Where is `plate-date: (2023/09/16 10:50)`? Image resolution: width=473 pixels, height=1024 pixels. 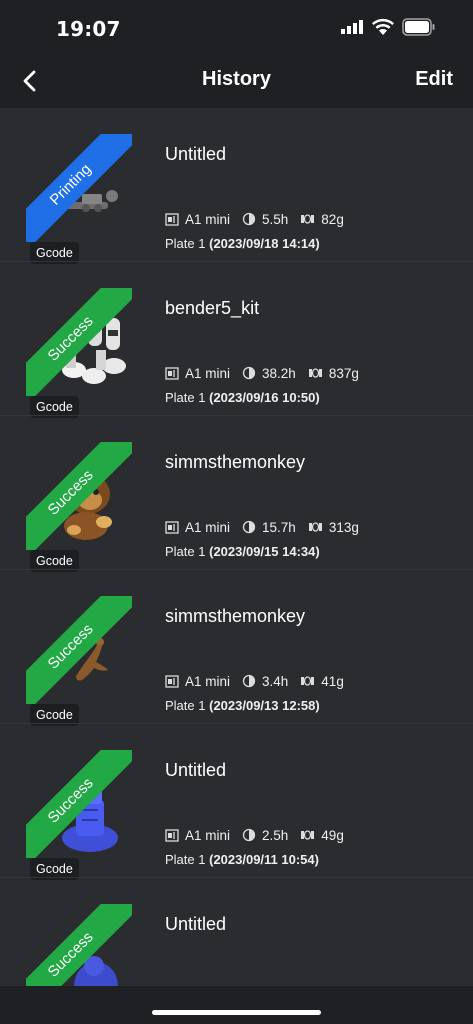 plate-date: (2023/09/16 10:50) is located at coordinates (264, 397).